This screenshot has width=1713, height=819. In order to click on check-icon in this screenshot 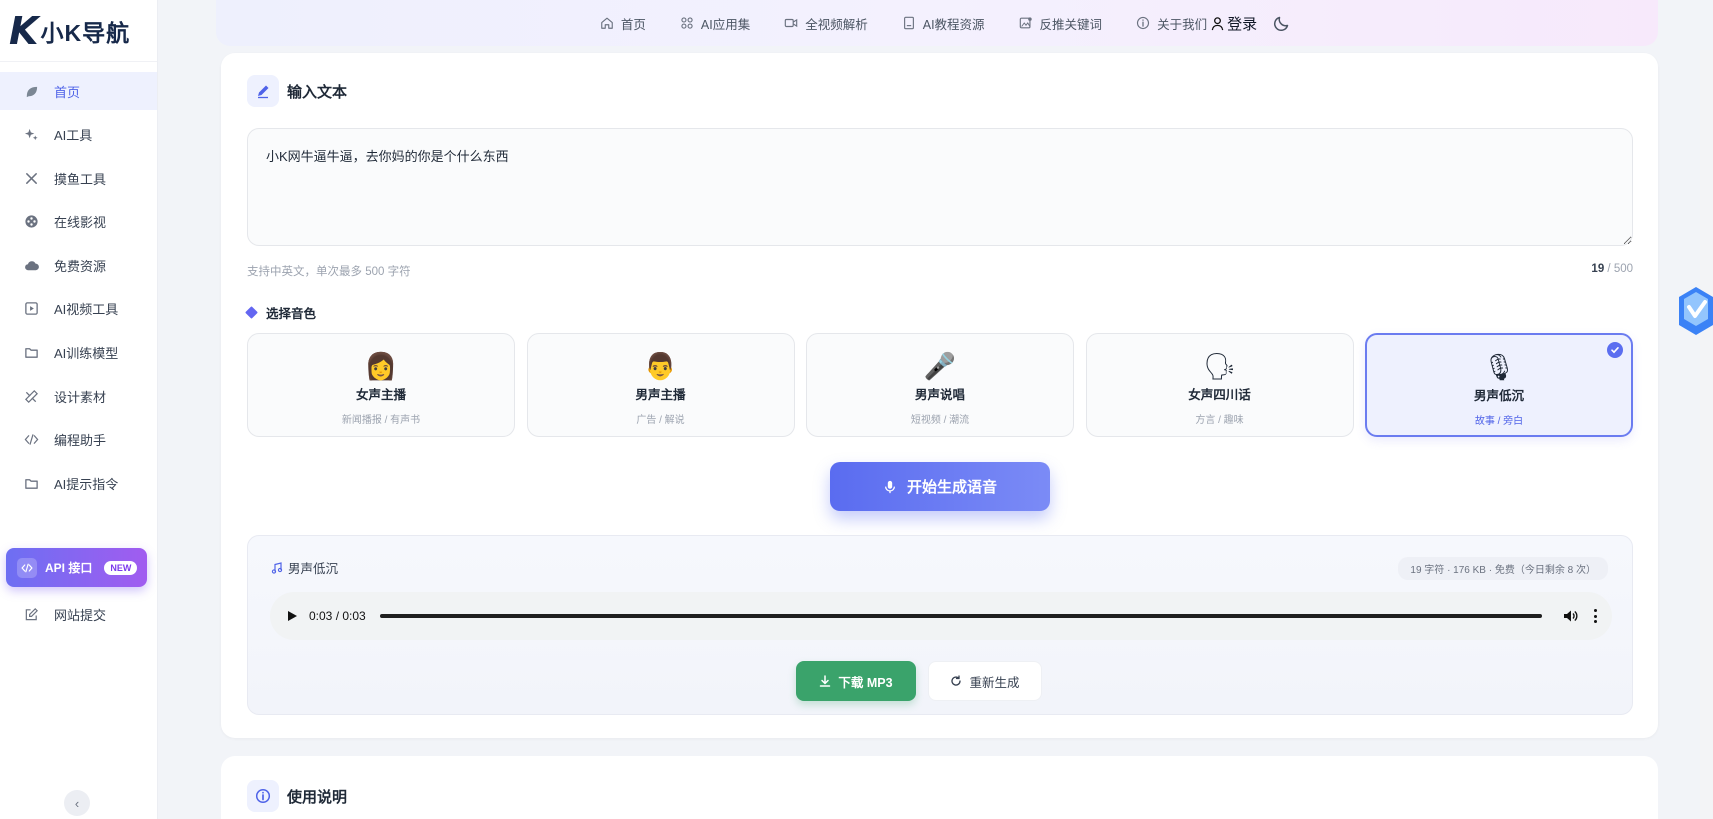, I will do `click(1615, 350)`.